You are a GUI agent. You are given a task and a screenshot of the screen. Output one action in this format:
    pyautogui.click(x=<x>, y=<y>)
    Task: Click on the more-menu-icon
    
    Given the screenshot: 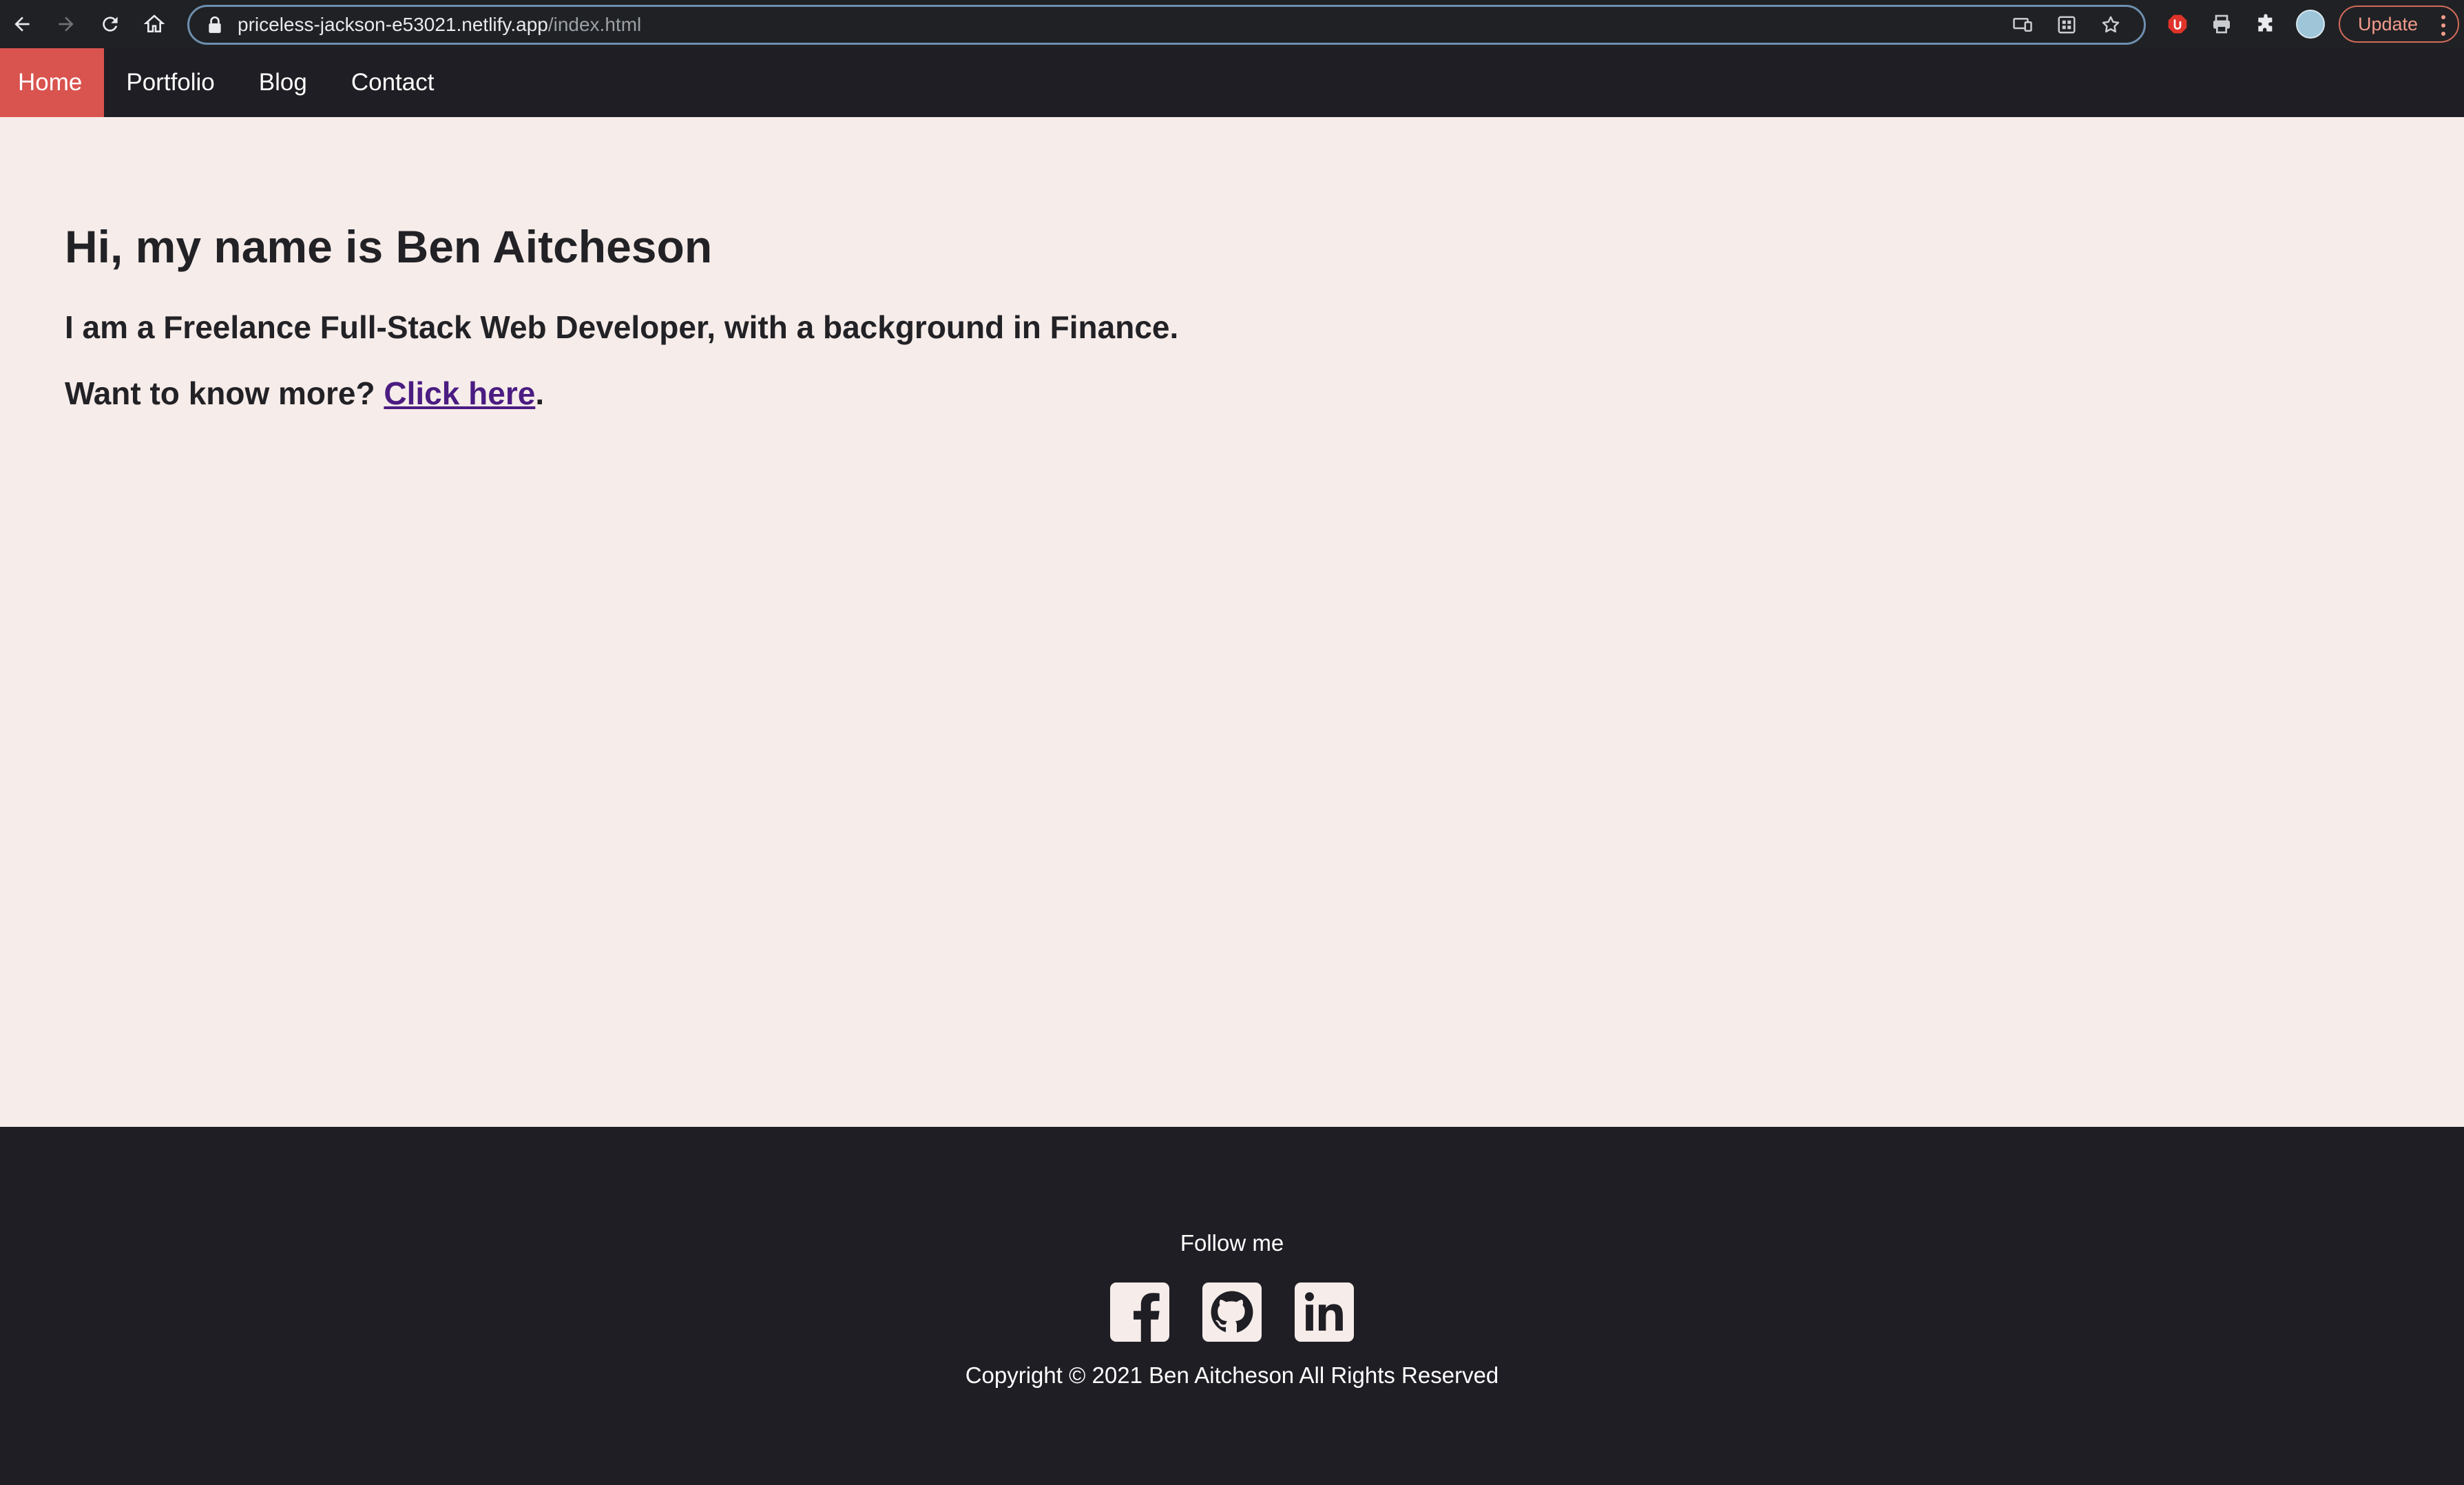 What is the action you would take?
    pyautogui.click(x=2443, y=26)
    